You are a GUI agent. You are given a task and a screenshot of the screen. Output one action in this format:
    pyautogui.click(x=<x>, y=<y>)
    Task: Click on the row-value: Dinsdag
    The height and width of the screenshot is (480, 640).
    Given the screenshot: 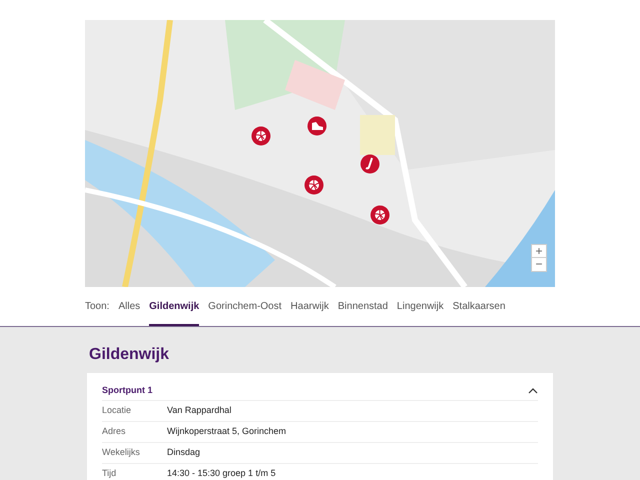 What is the action you would take?
    pyautogui.click(x=183, y=453)
    